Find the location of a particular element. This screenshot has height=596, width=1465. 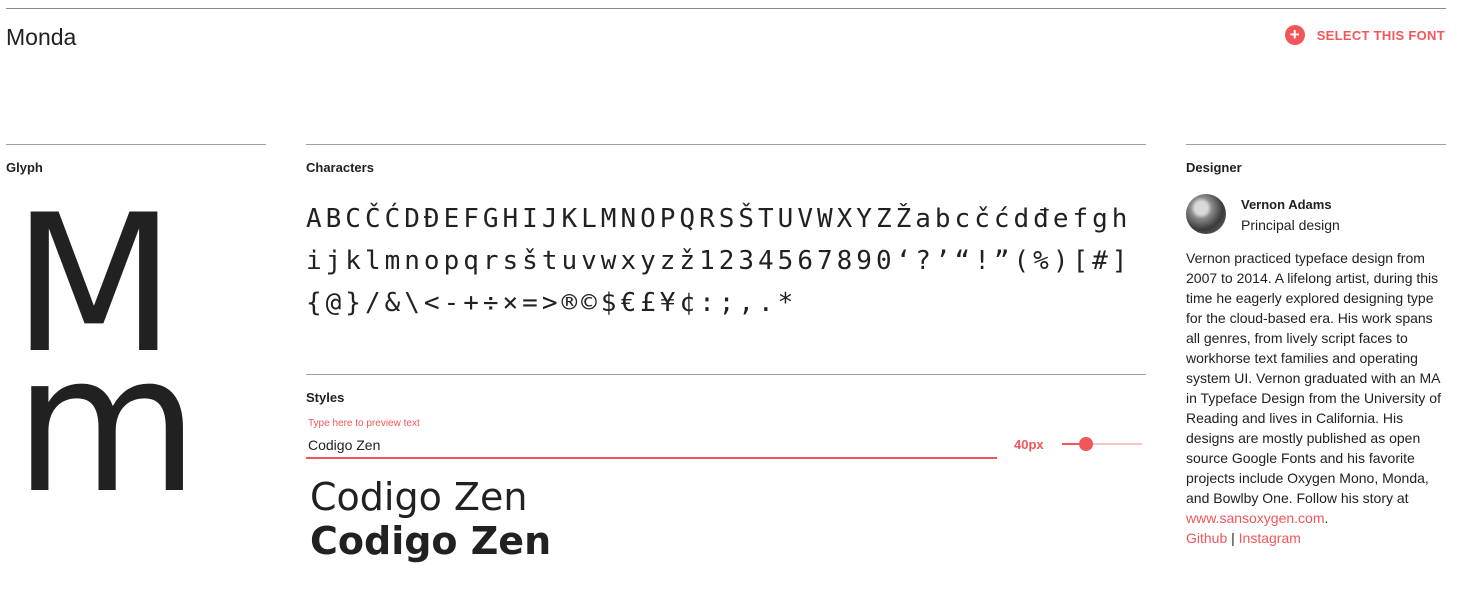

styles-divider is located at coordinates (726, 374).